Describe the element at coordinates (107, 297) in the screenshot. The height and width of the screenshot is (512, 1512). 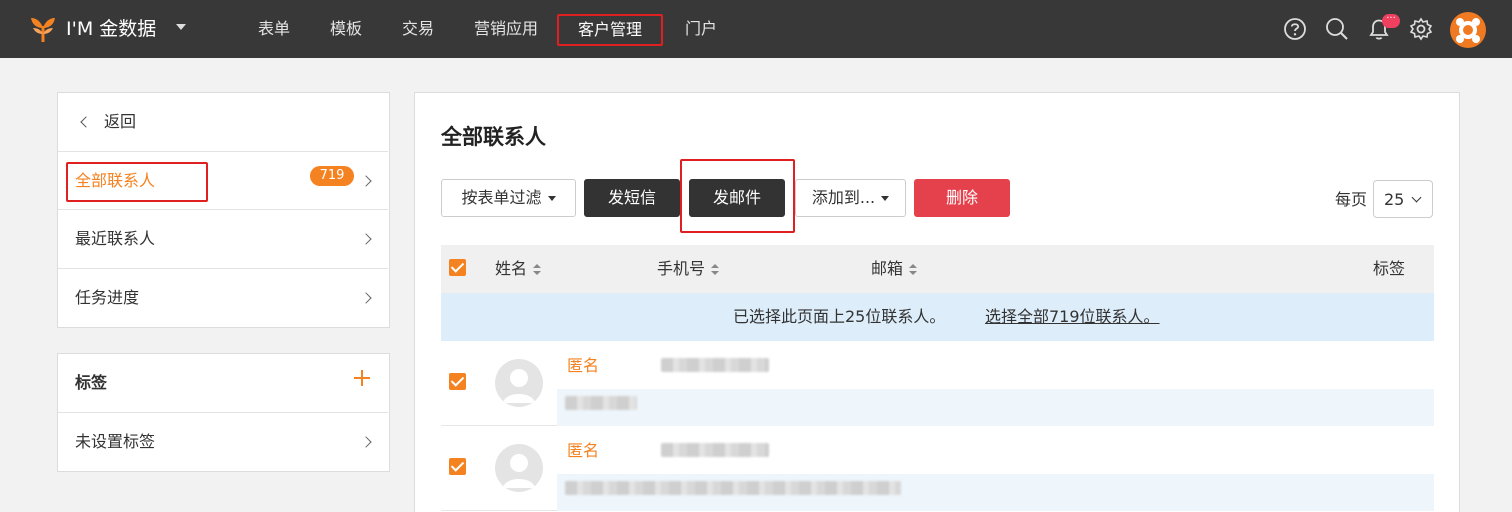
I see `sidebar-item-label: 任务进度` at that location.